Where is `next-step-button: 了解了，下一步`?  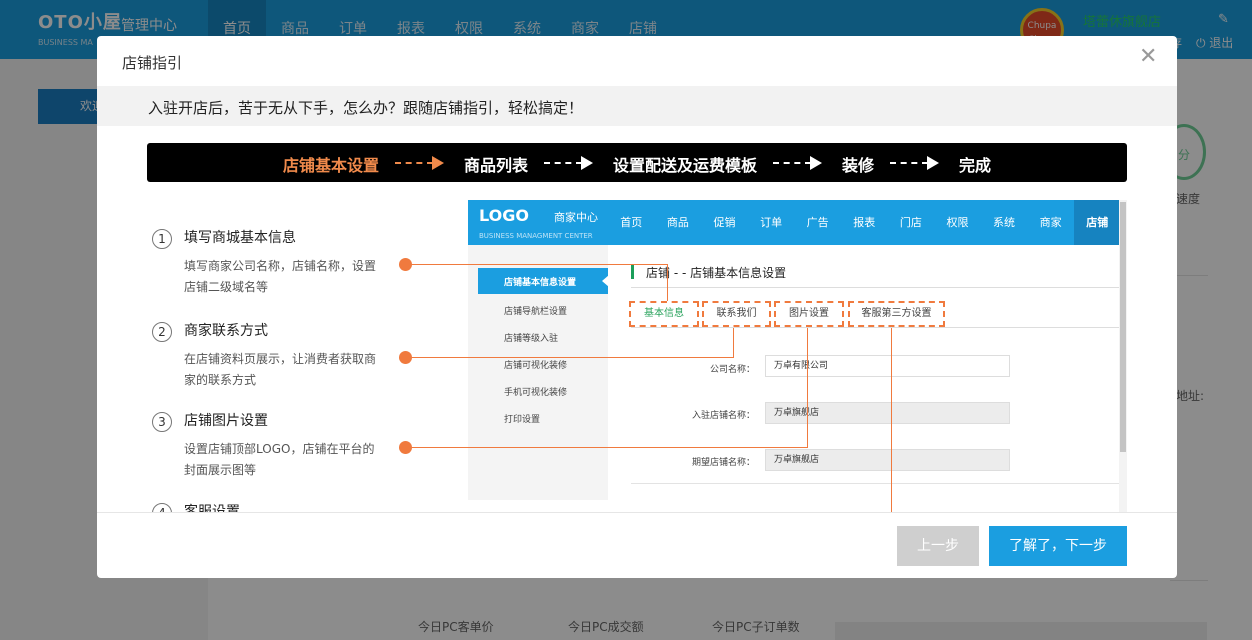 next-step-button: 了解了，下一步 is located at coordinates (1058, 546).